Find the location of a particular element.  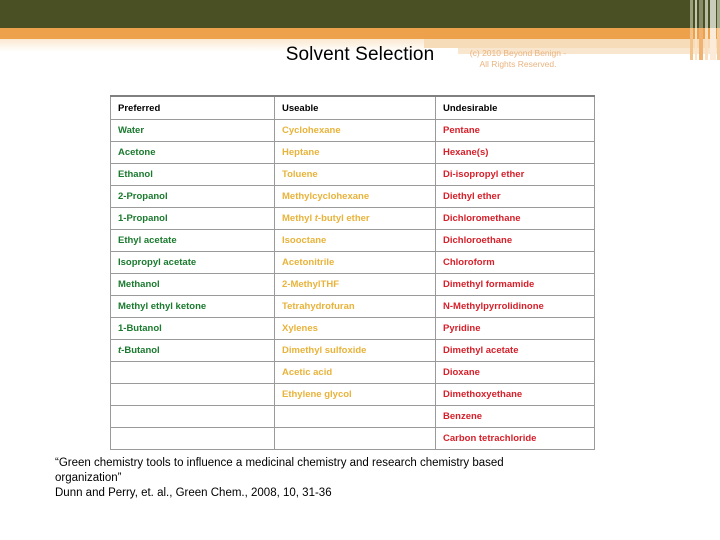

cell-preferred: t-Butanol is located at coordinates (192, 350).